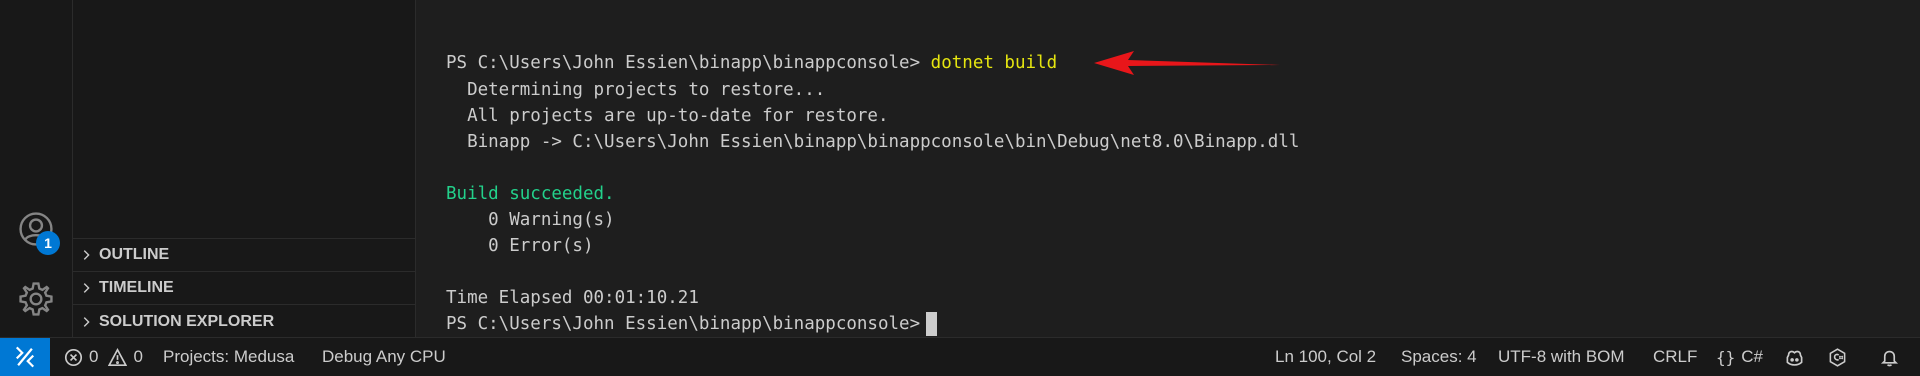 The height and width of the screenshot is (376, 1920). Describe the element at coordinates (1561, 357) in the screenshot. I see `encoding-selector: UTF-8 with BOM` at that location.